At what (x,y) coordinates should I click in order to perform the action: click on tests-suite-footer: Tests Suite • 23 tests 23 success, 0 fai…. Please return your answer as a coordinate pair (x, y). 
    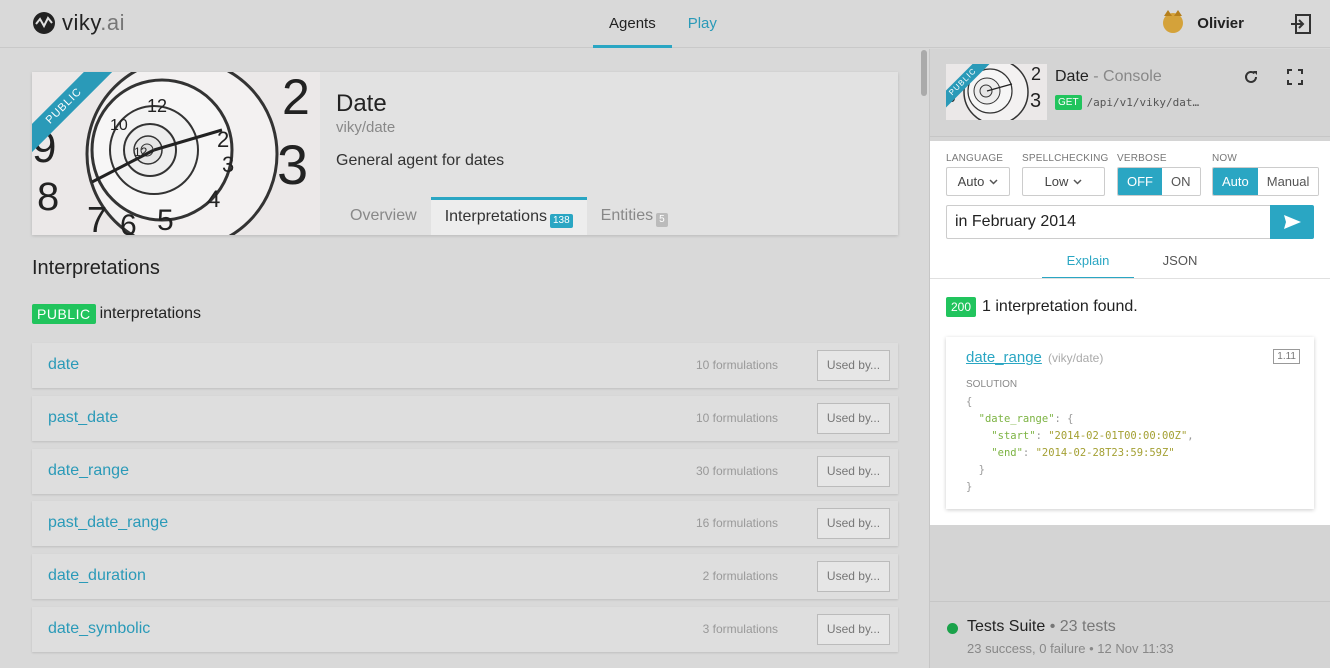
    Looking at the image, I should click on (1130, 634).